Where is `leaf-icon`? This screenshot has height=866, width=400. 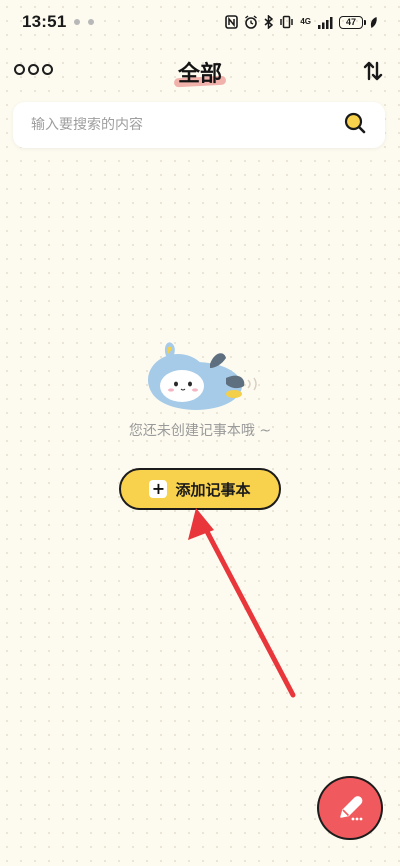 leaf-icon is located at coordinates (373, 22).